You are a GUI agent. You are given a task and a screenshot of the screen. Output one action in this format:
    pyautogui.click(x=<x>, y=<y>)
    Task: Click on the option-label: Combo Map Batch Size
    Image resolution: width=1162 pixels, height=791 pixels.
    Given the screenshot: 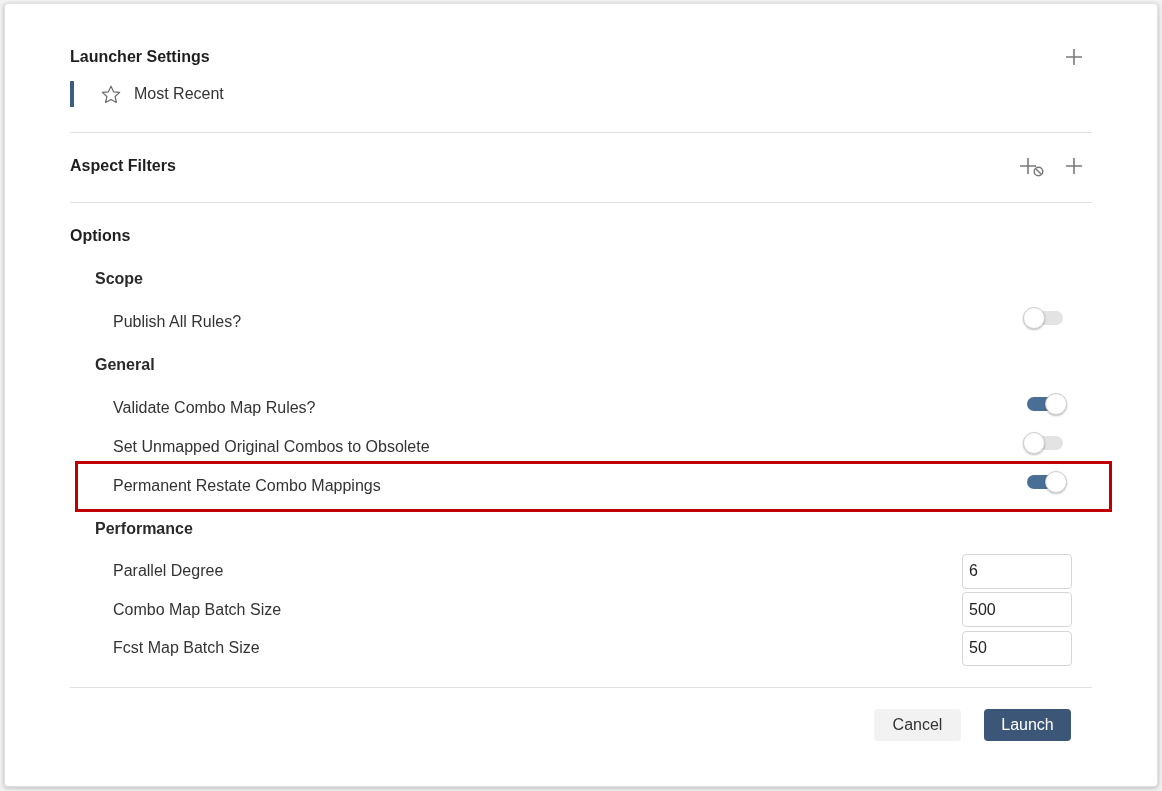 What is the action you would take?
    pyautogui.click(x=197, y=609)
    